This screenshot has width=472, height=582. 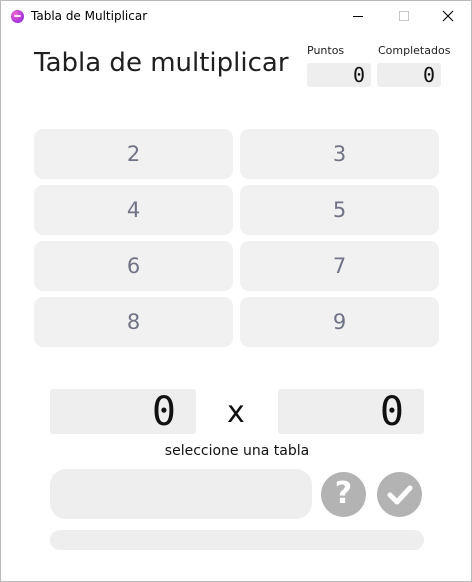 I want to click on table-button-8: 8, so click(x=133, y=322).